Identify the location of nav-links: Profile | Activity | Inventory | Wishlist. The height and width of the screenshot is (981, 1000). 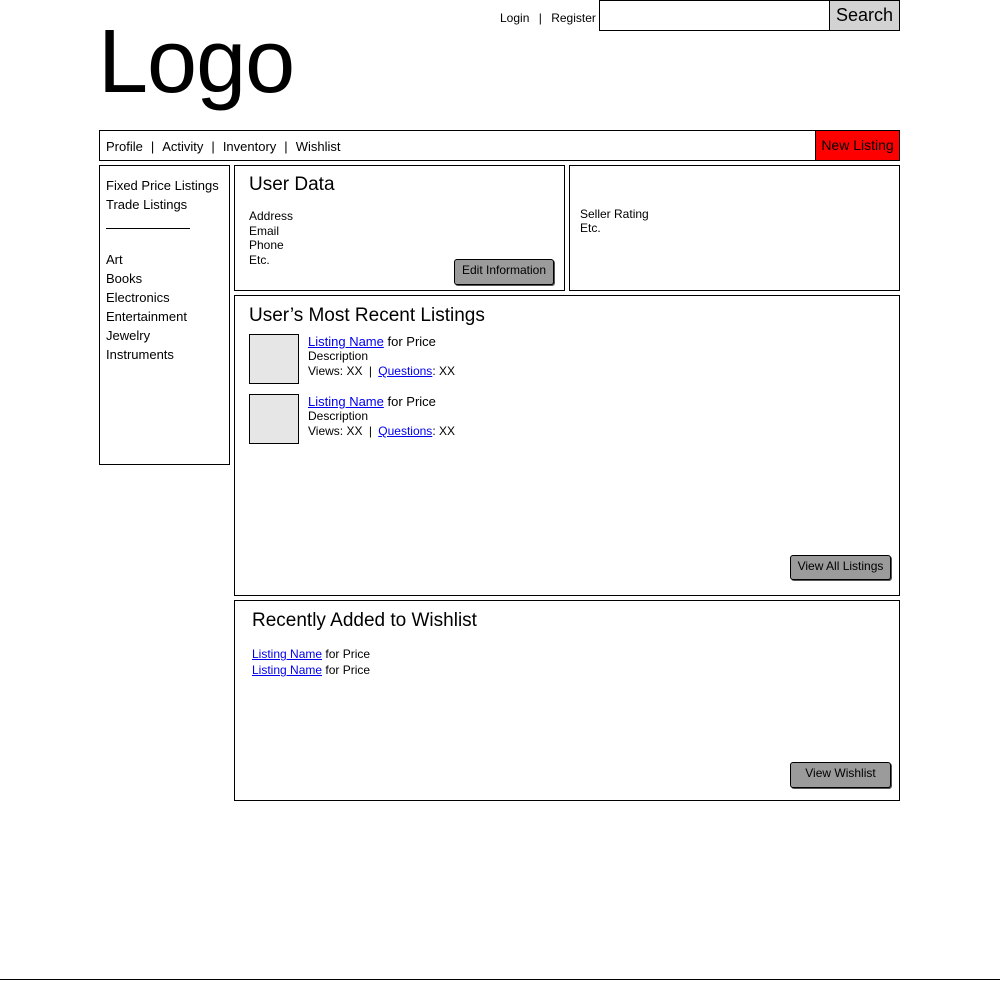
(223, 146).